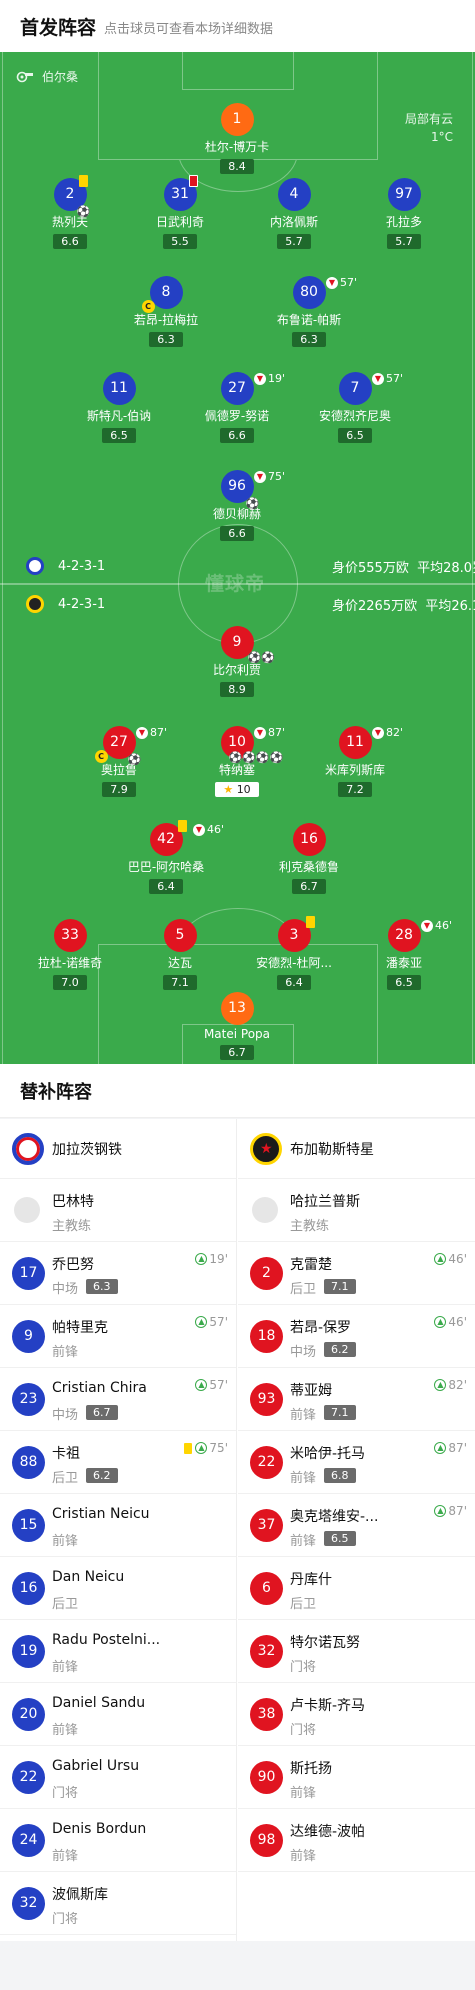  I want to click on home-team-logo-icon, so click(28, 1149).